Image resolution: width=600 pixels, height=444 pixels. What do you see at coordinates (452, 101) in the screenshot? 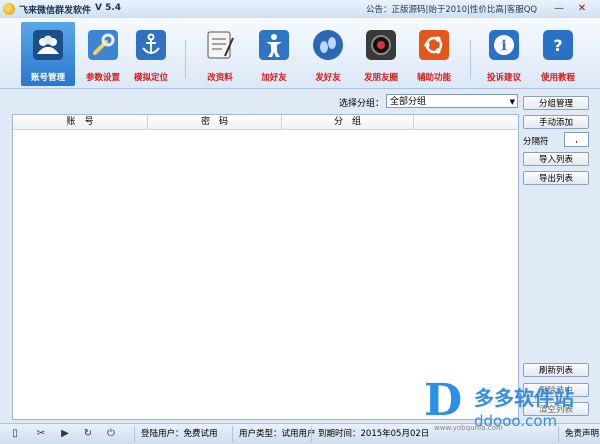
I see `group-select: 全部分组 ▼` at bounding box center [452, 101].